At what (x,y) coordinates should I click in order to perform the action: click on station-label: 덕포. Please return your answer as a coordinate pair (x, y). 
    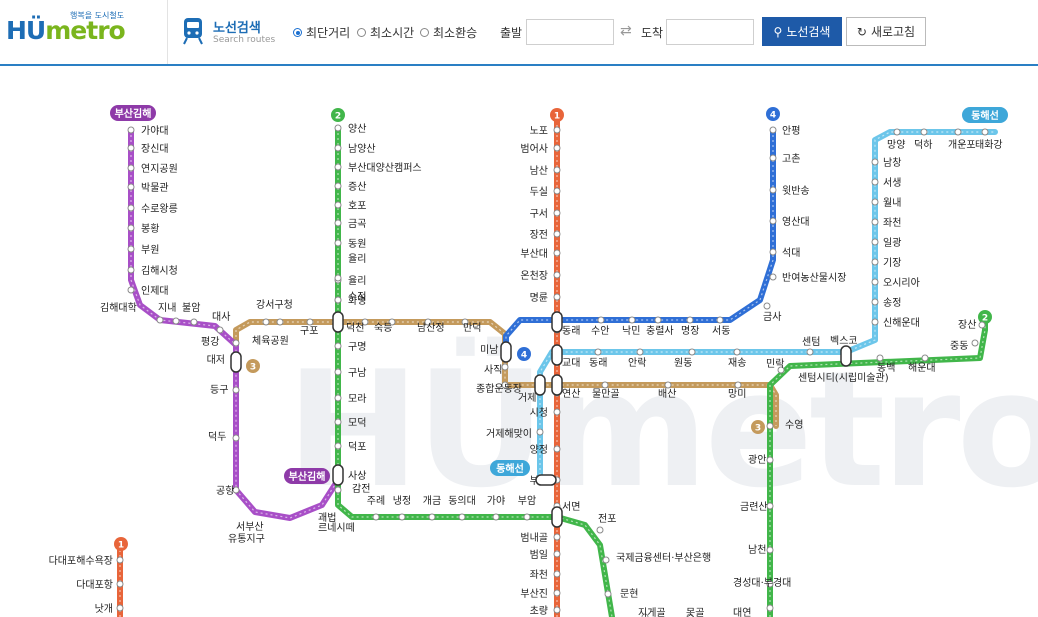
    Looking at the image, I should click on (357, 447).